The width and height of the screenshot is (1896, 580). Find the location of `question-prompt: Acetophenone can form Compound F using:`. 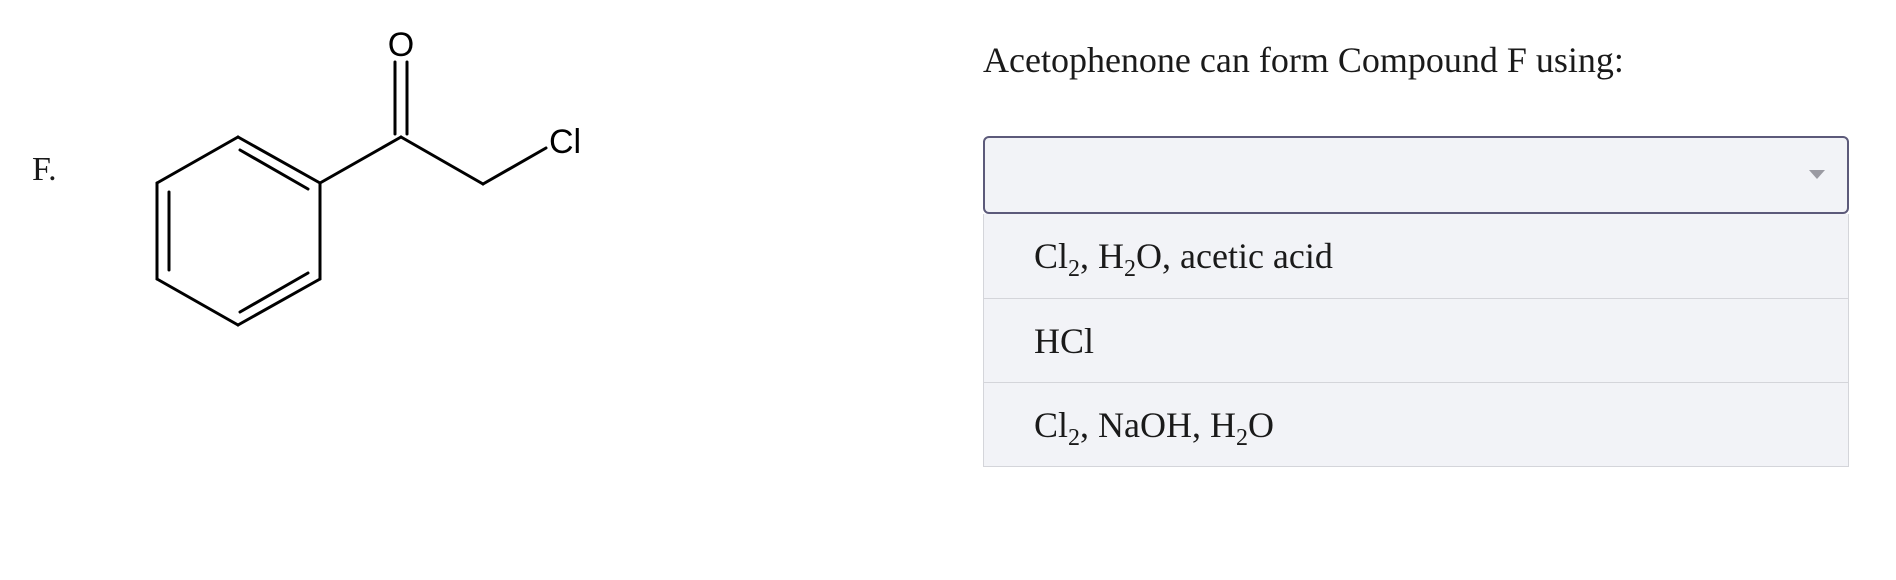

question-prompt: Acetophenone can form Compound F using: is located at coordinates (1303, 60).